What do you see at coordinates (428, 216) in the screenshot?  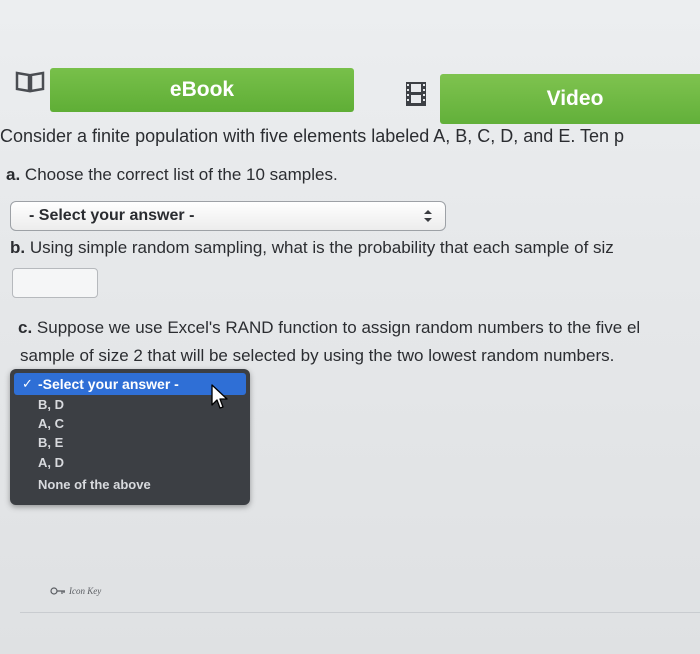 I see `select-arrows-icon` at bounding box center [428, 216].